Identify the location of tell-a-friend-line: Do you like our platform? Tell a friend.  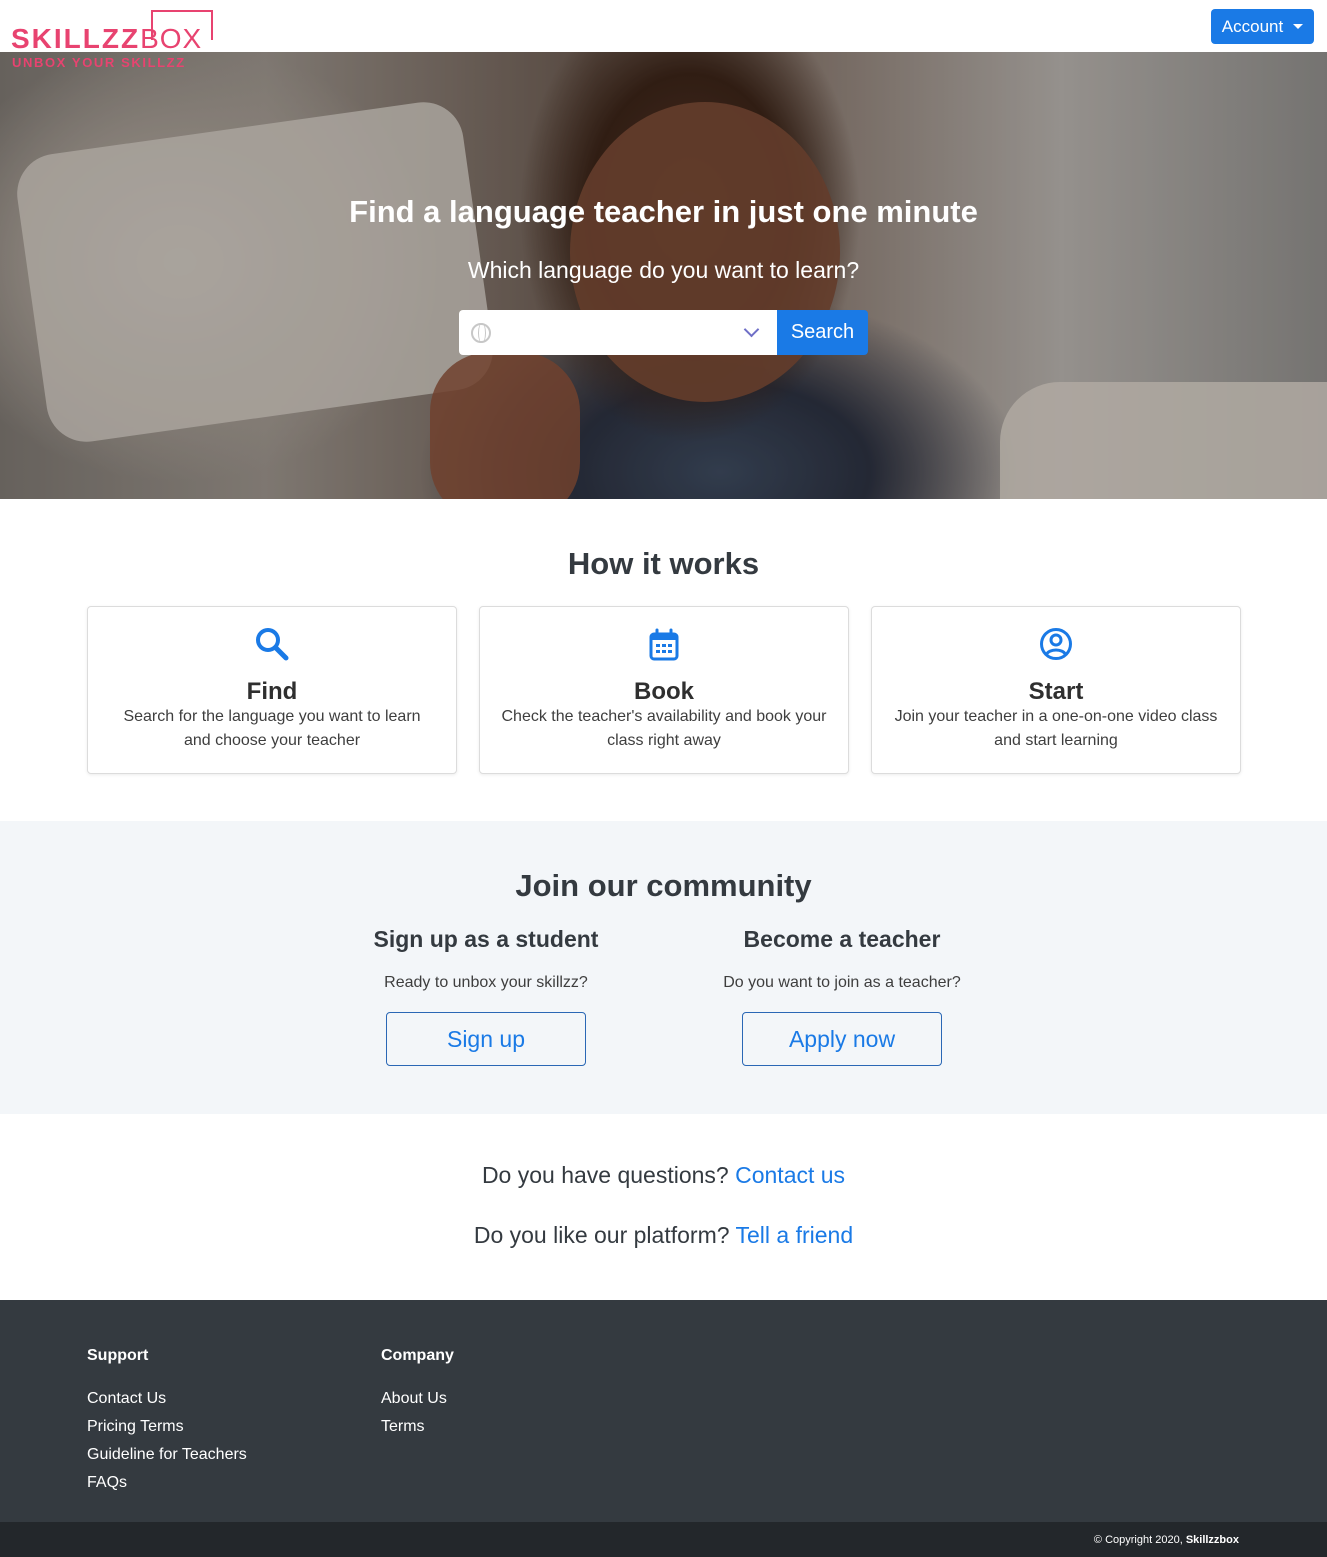
(663, 1235).